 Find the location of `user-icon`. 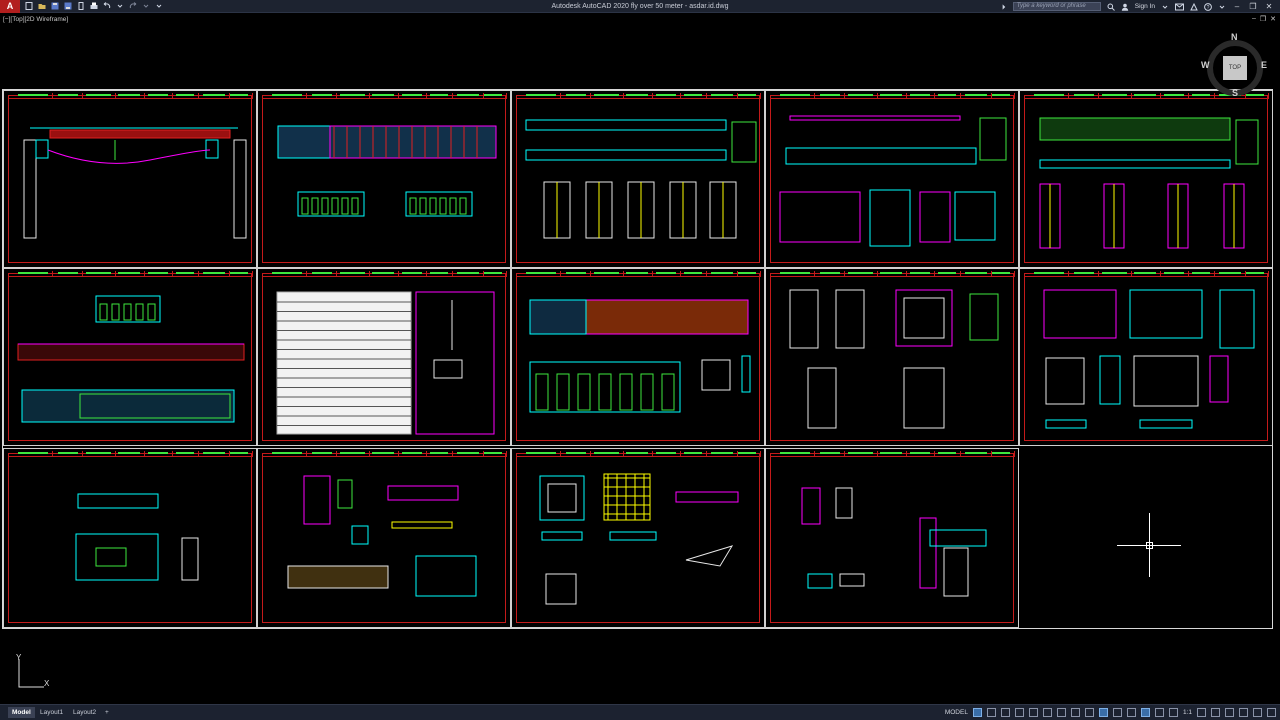

user-icon is located at coordinates (1125, 7).